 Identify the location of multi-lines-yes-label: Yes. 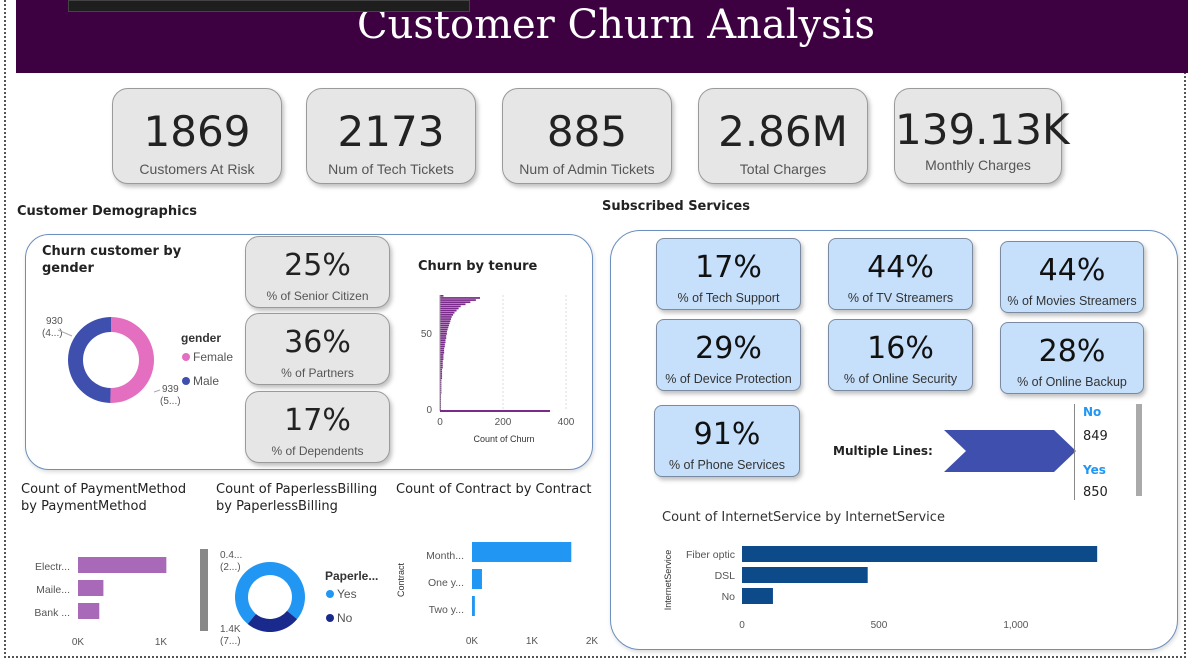
(1094, 470).